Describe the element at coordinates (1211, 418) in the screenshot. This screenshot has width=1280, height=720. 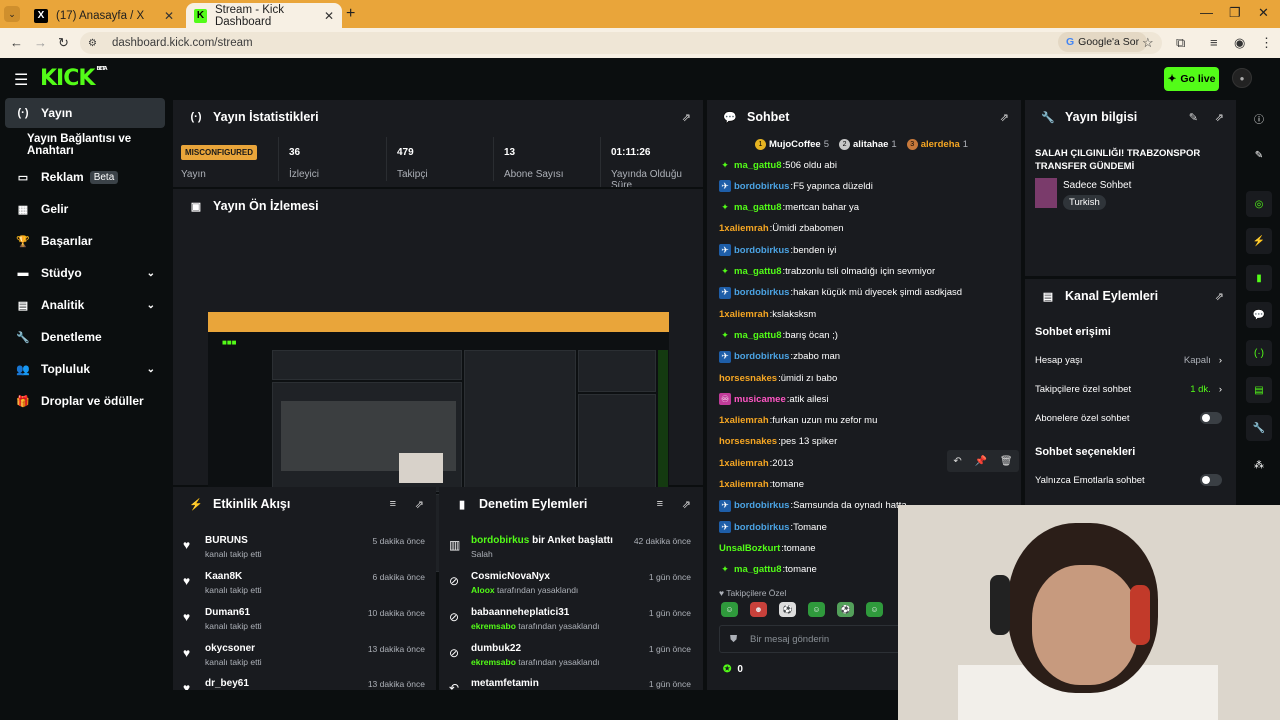
I see `subscribers-toggle` at that location.